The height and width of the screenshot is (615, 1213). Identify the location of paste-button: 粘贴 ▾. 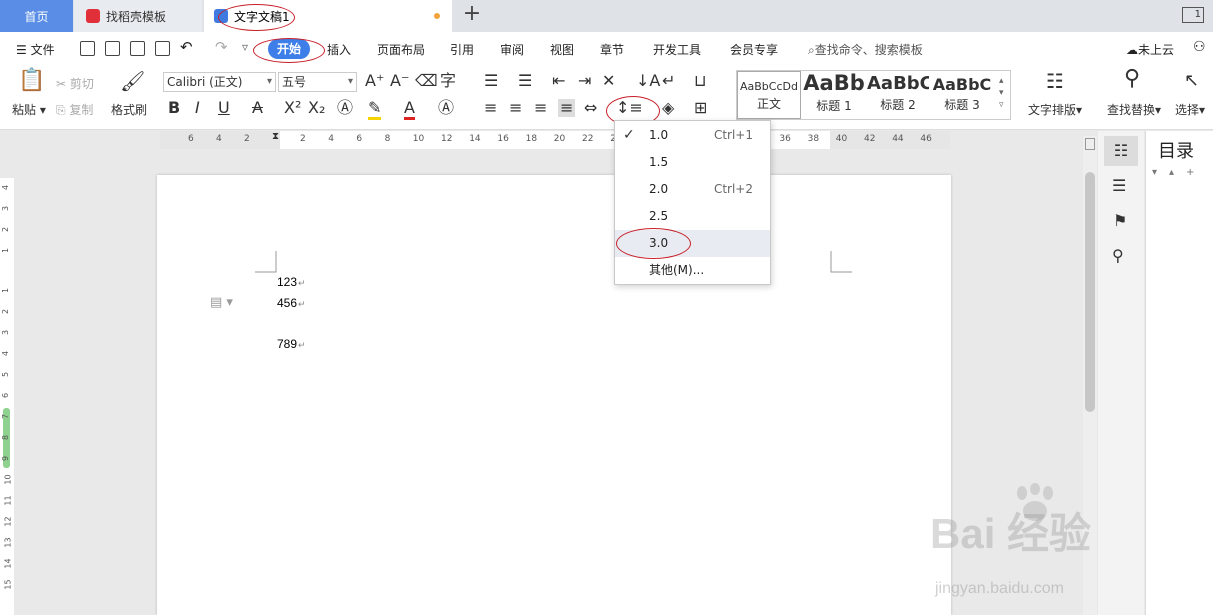
(29, 109).